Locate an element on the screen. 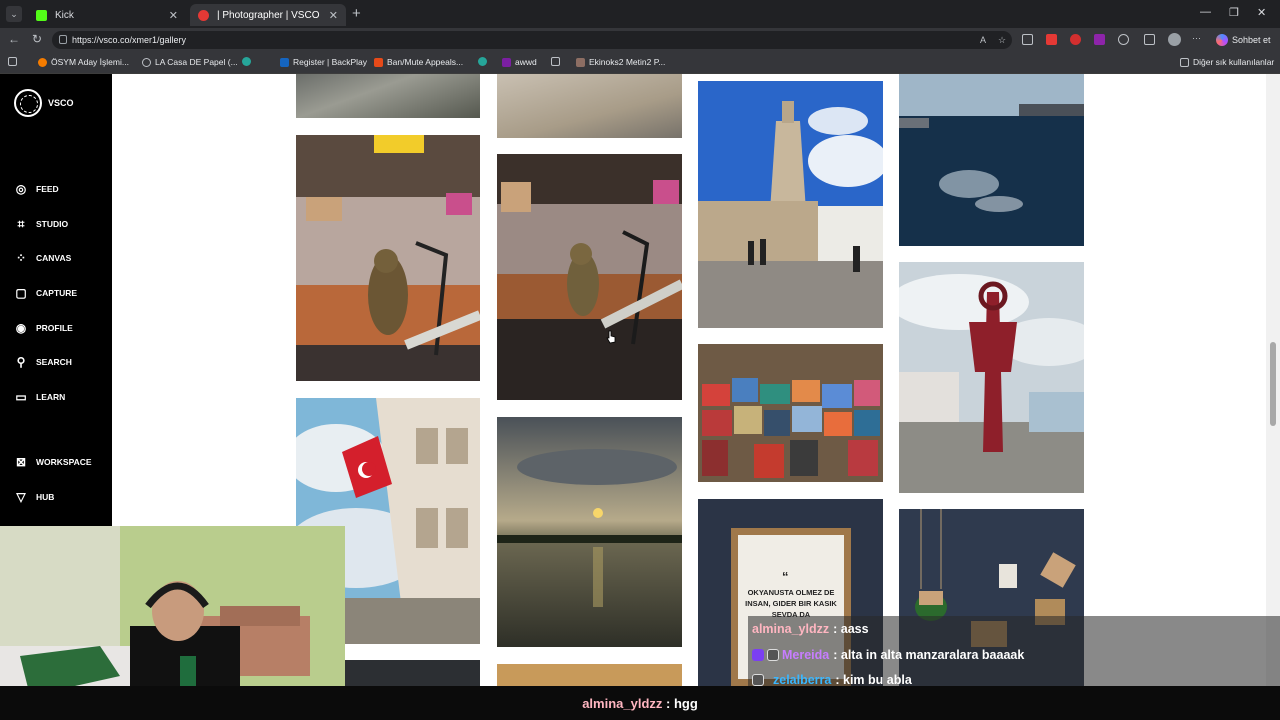 This screenshot has width=1280, height=720. sidebar-item-learn: ▭ LEARN is located at coordinates (39, 397).